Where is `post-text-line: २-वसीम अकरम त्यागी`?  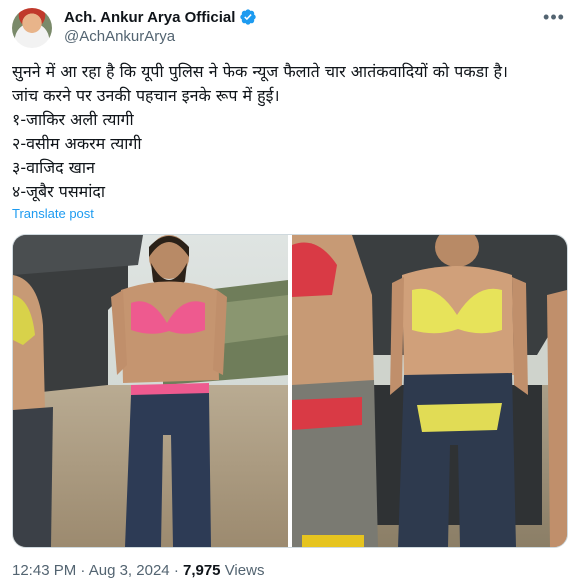
post-text-line: २-वसीम अकरम त्यागी is located at coordinates (77, 143).